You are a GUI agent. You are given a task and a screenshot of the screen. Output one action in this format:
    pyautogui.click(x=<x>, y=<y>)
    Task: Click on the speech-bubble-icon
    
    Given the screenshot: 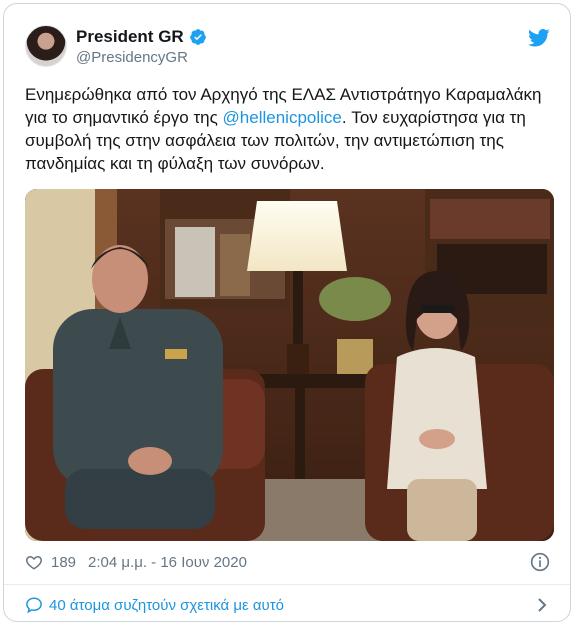 What is the action you would take?
    pyautogui.click(x=34, y=605)
    